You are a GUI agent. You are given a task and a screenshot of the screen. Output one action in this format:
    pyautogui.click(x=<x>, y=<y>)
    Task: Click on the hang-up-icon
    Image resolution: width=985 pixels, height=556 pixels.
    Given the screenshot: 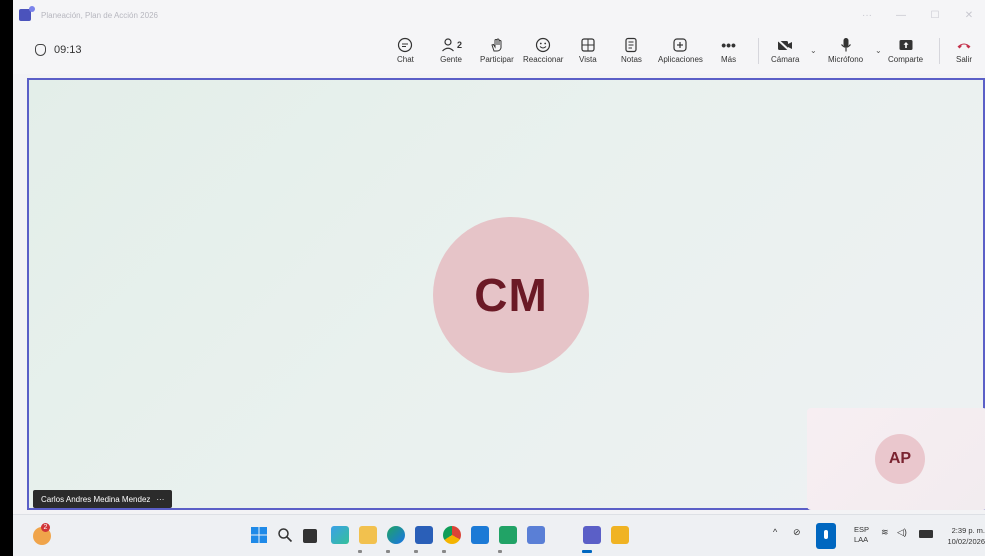 What is the action you would take?
    pyautogui.click(x=964, y=45)
    